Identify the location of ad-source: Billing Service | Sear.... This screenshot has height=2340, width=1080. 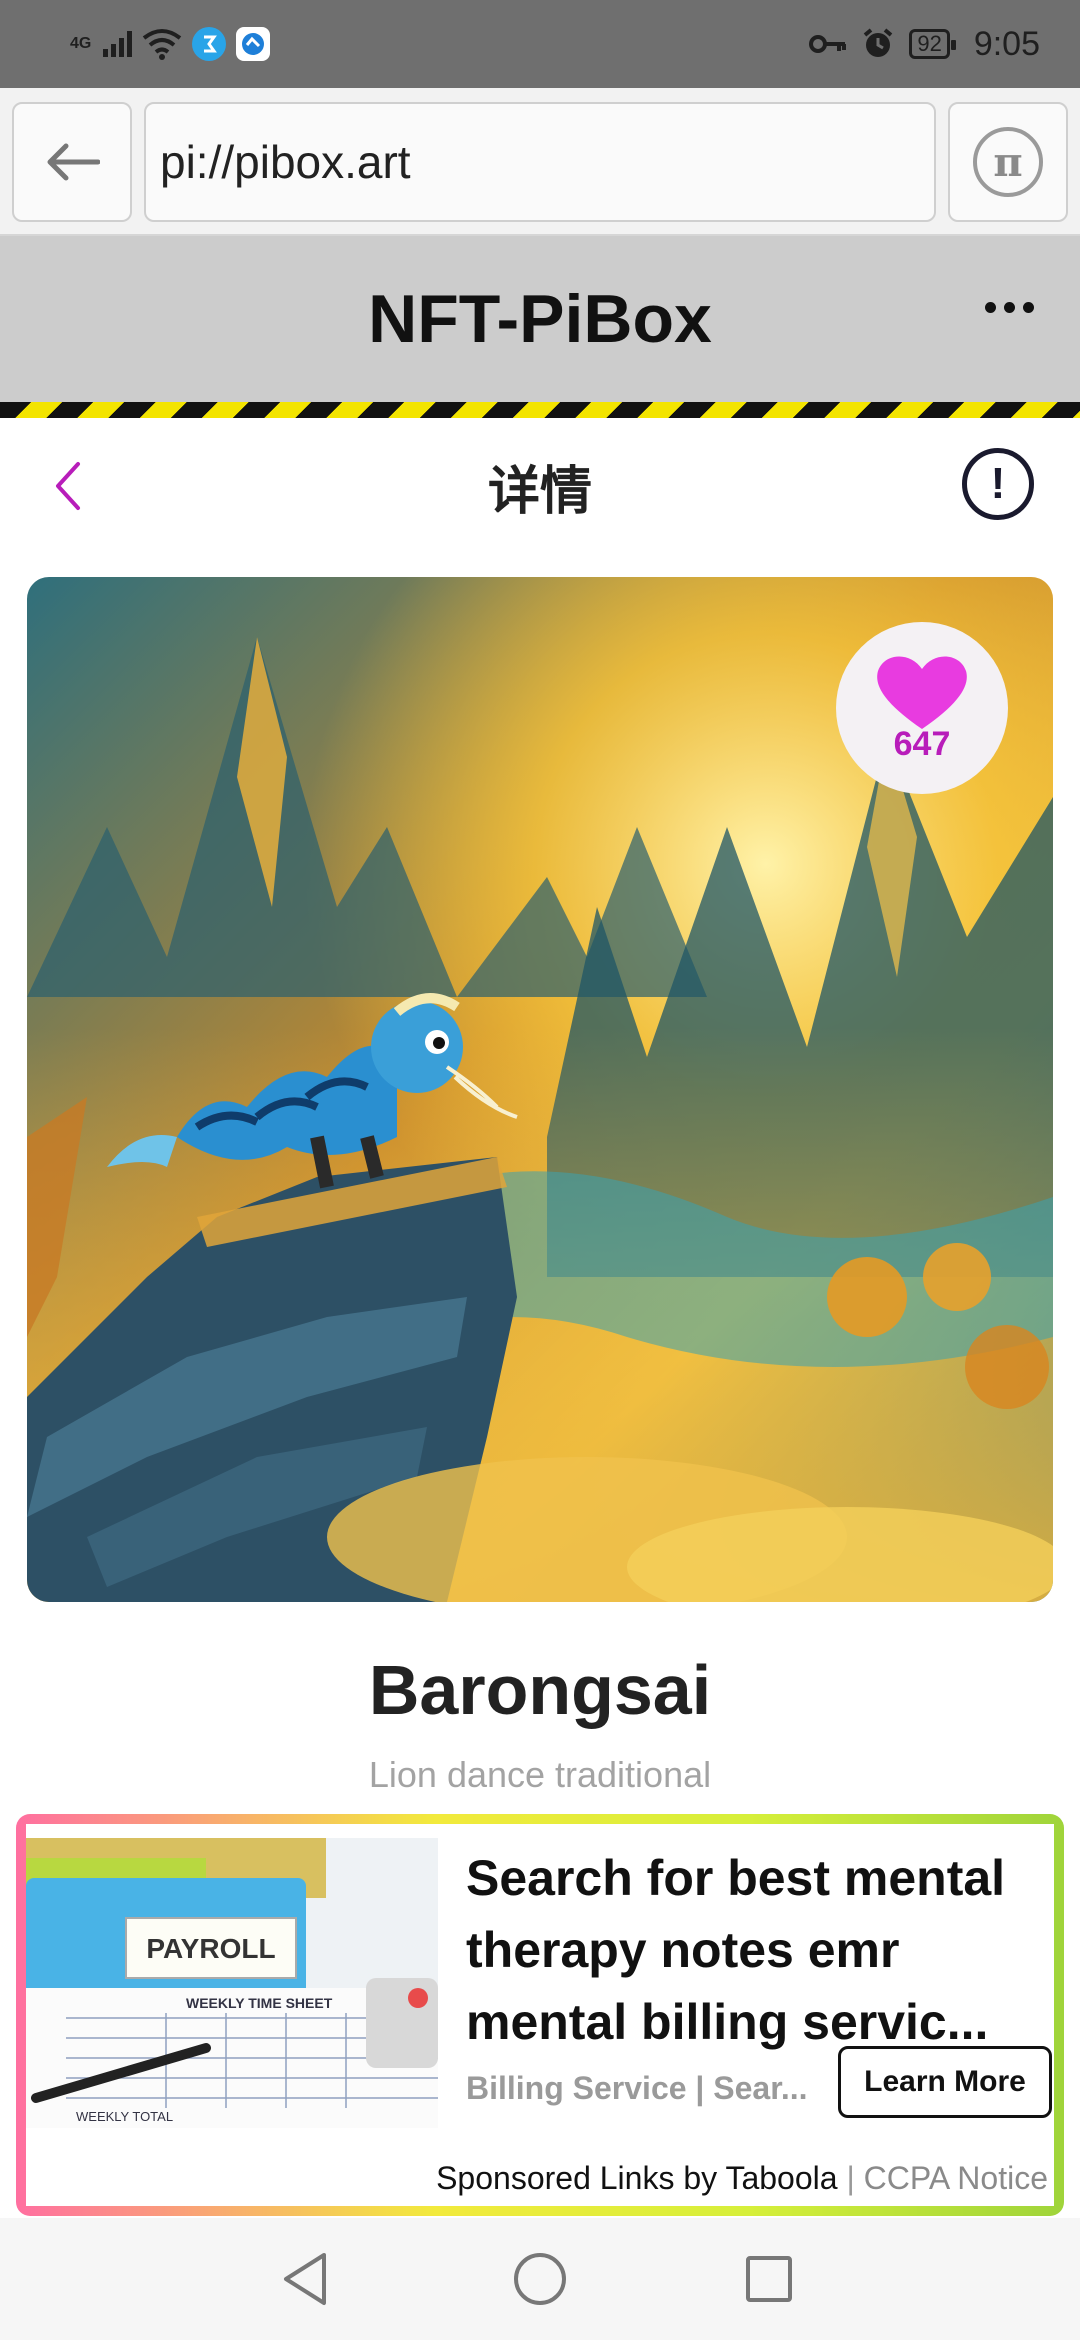
(637, 2088).